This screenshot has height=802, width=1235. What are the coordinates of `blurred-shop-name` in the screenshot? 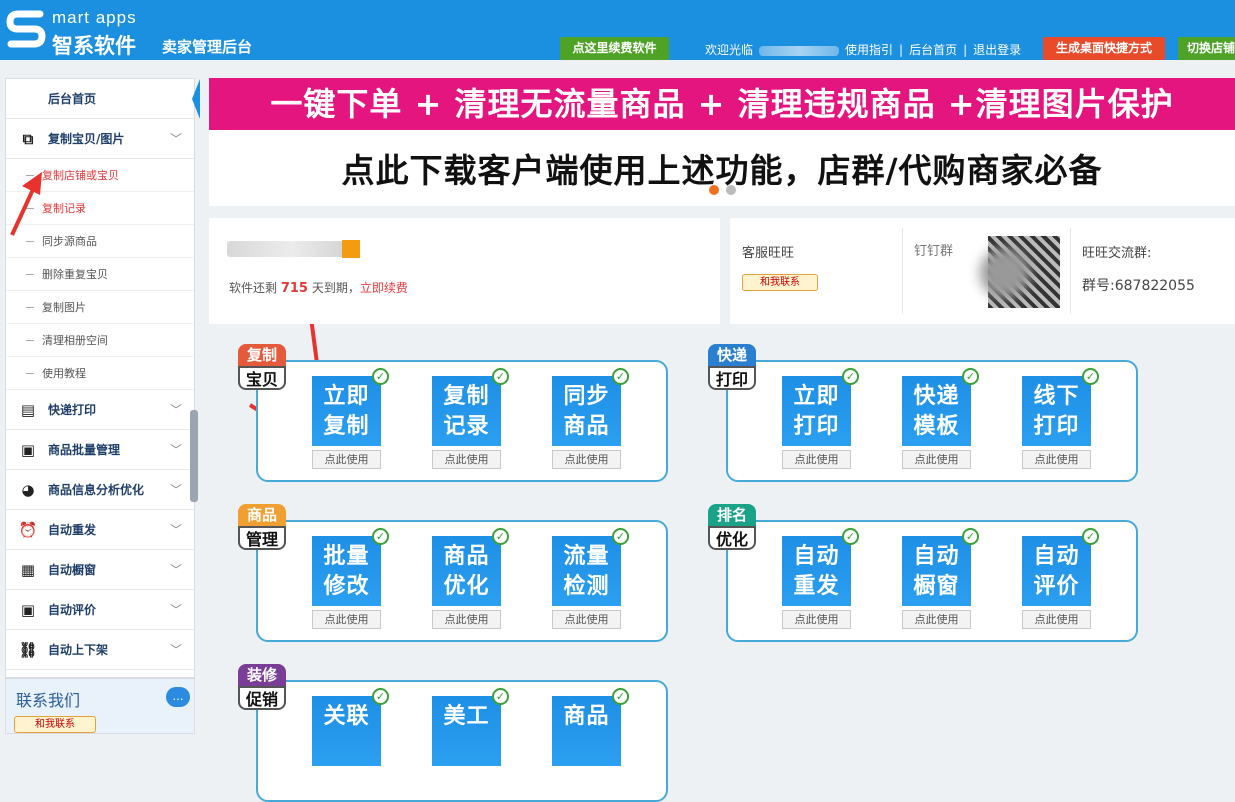 It's located at (292, 249).